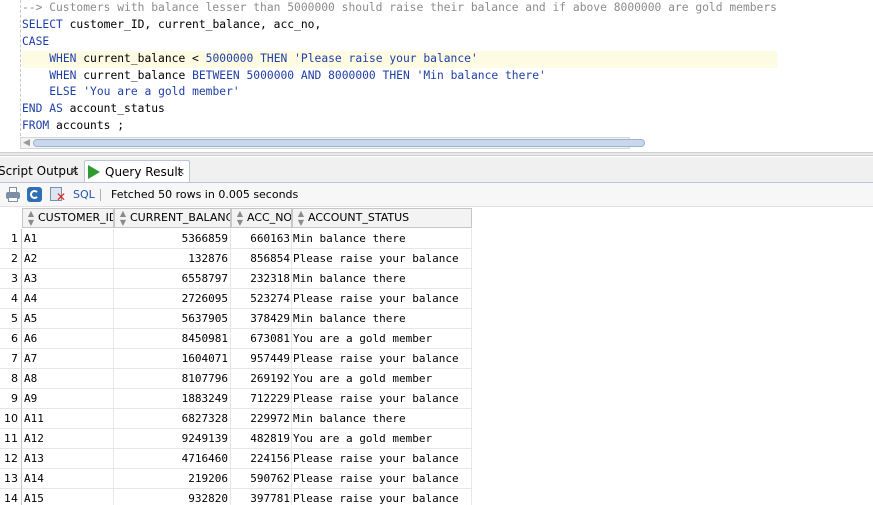  I want to click on current-balance-cell: 9249139, so click(172, 439).